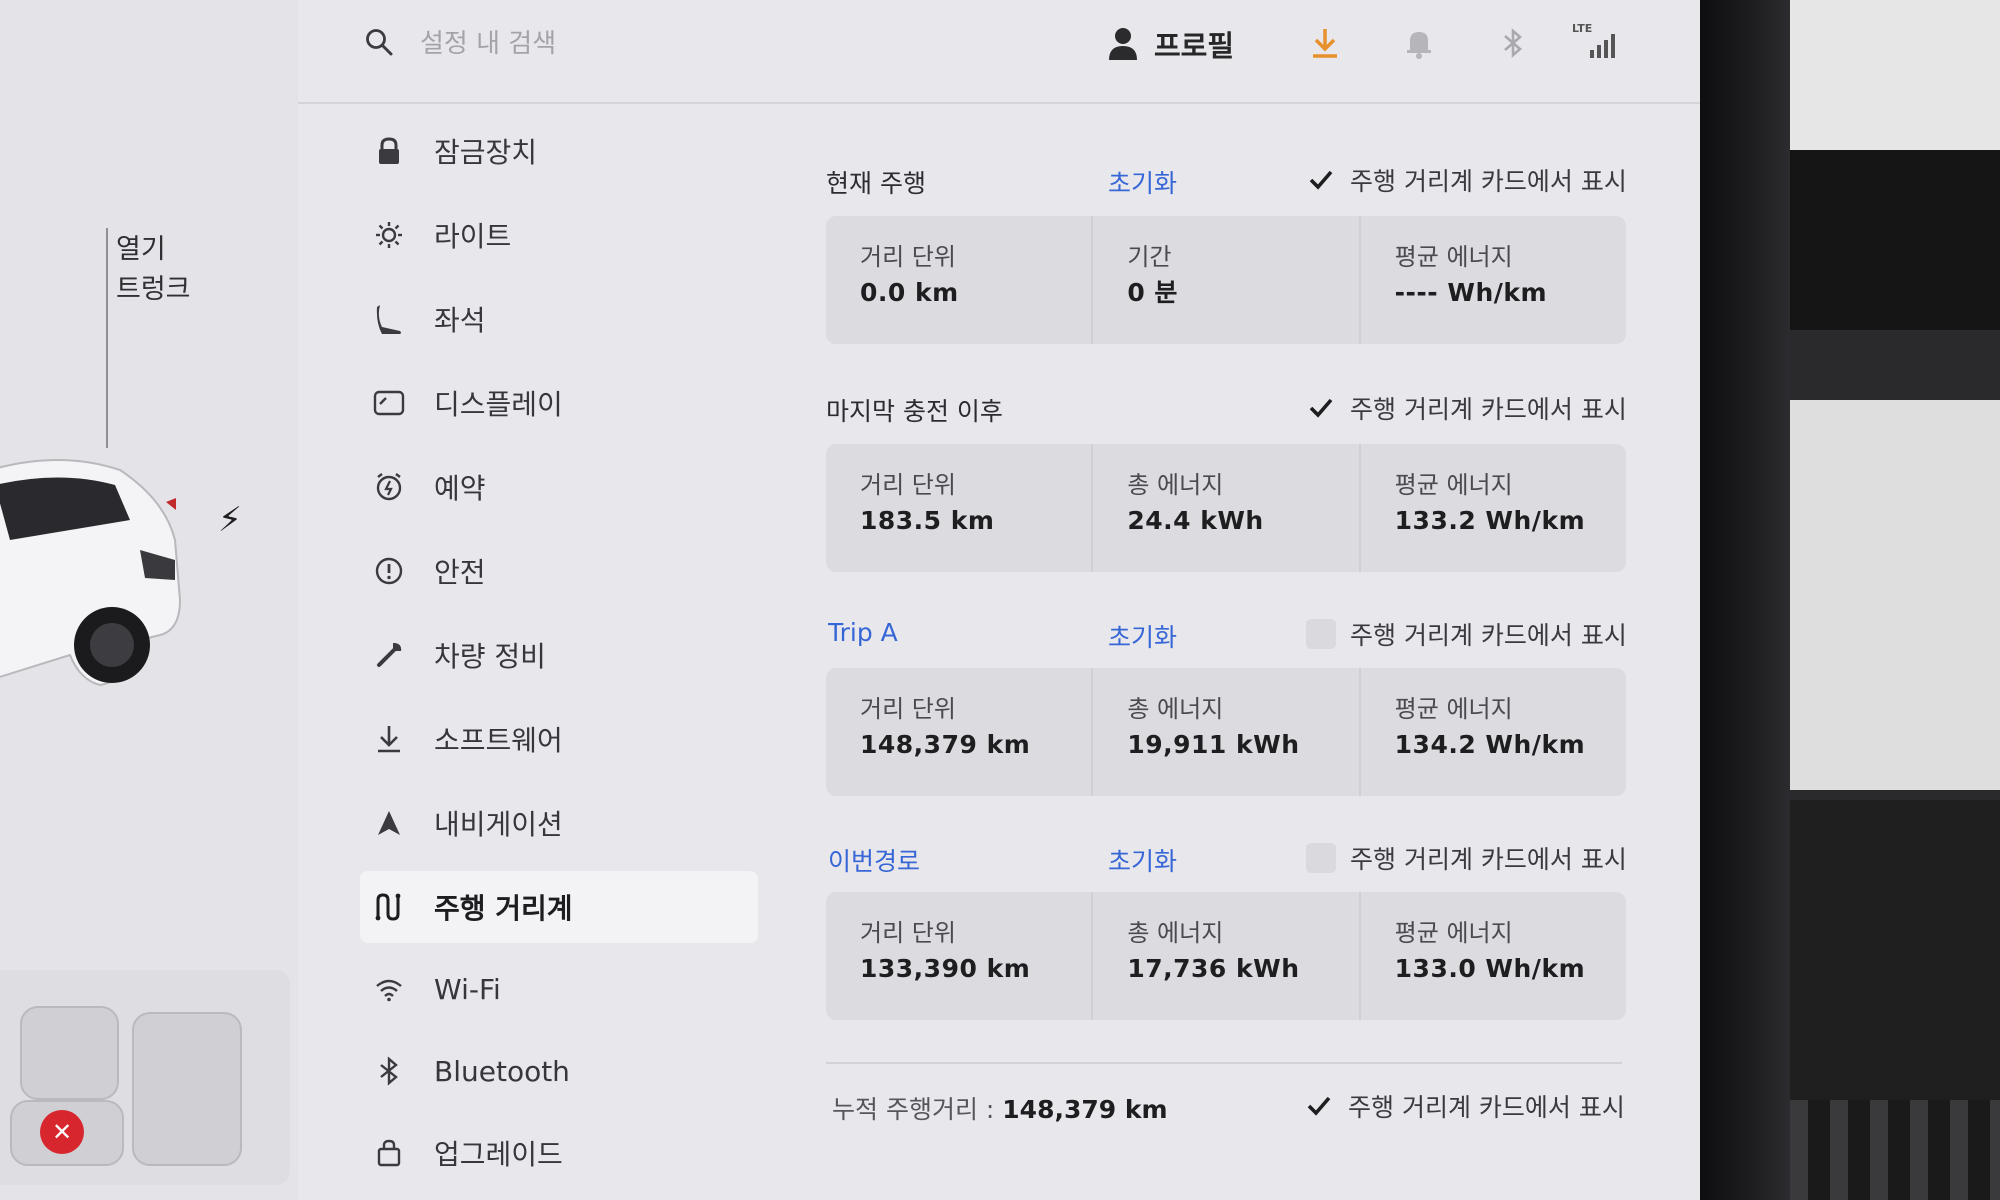 Image resolution: width=2000 pixels, height=1200 pixels. Describe the element at coordinates (1142, 860) in the screenshot. I see `this-route-reset-button: 초기화` at that location.